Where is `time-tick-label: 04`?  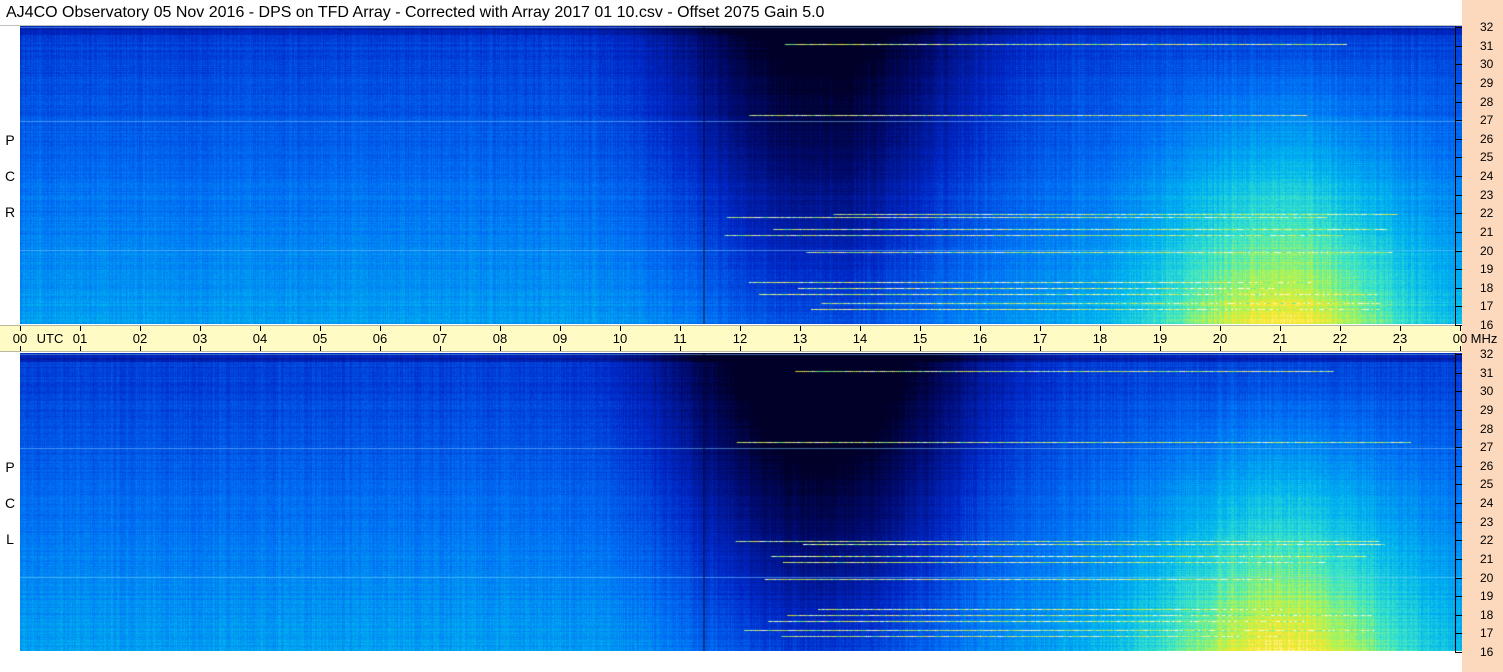
time-tick-label: 04 is located at coordinates (260, 338).